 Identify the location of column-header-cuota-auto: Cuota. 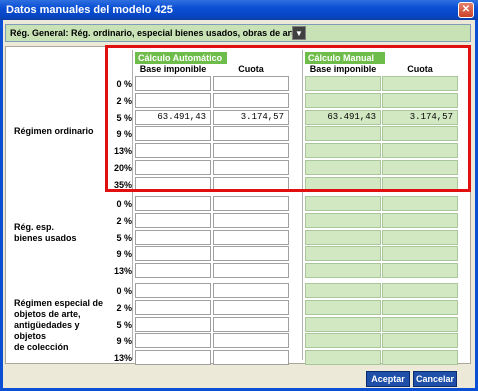
(251, 69).